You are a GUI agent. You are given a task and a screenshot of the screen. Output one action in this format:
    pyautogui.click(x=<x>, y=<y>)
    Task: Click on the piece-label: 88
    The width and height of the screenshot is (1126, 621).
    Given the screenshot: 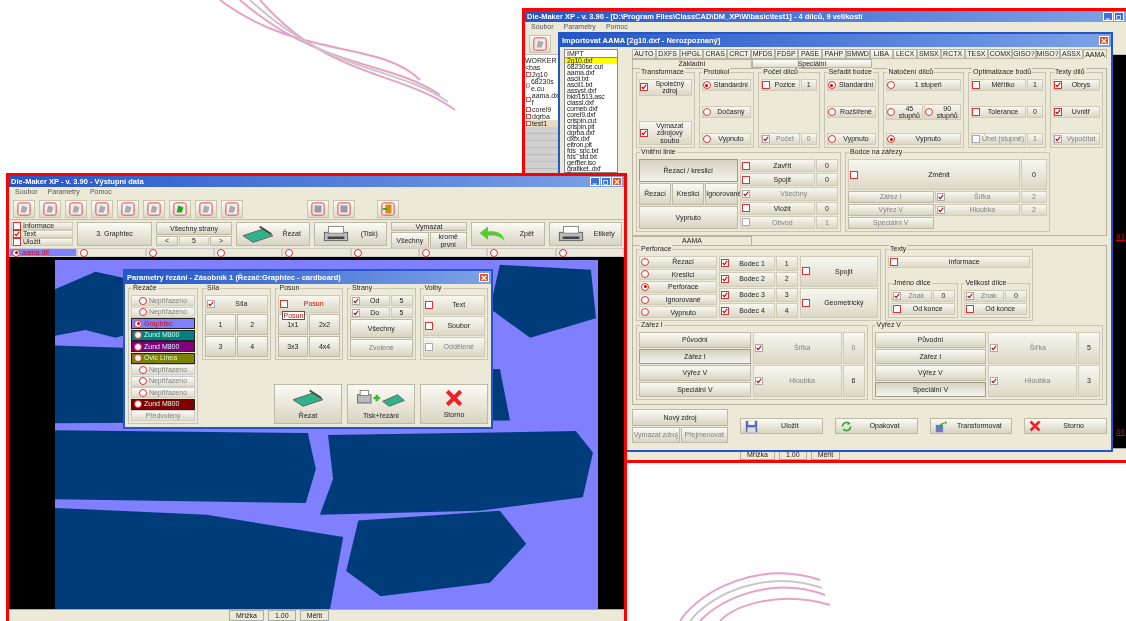 What is the action you would take?
    pyautogui.click(x=1120, y=432)
    